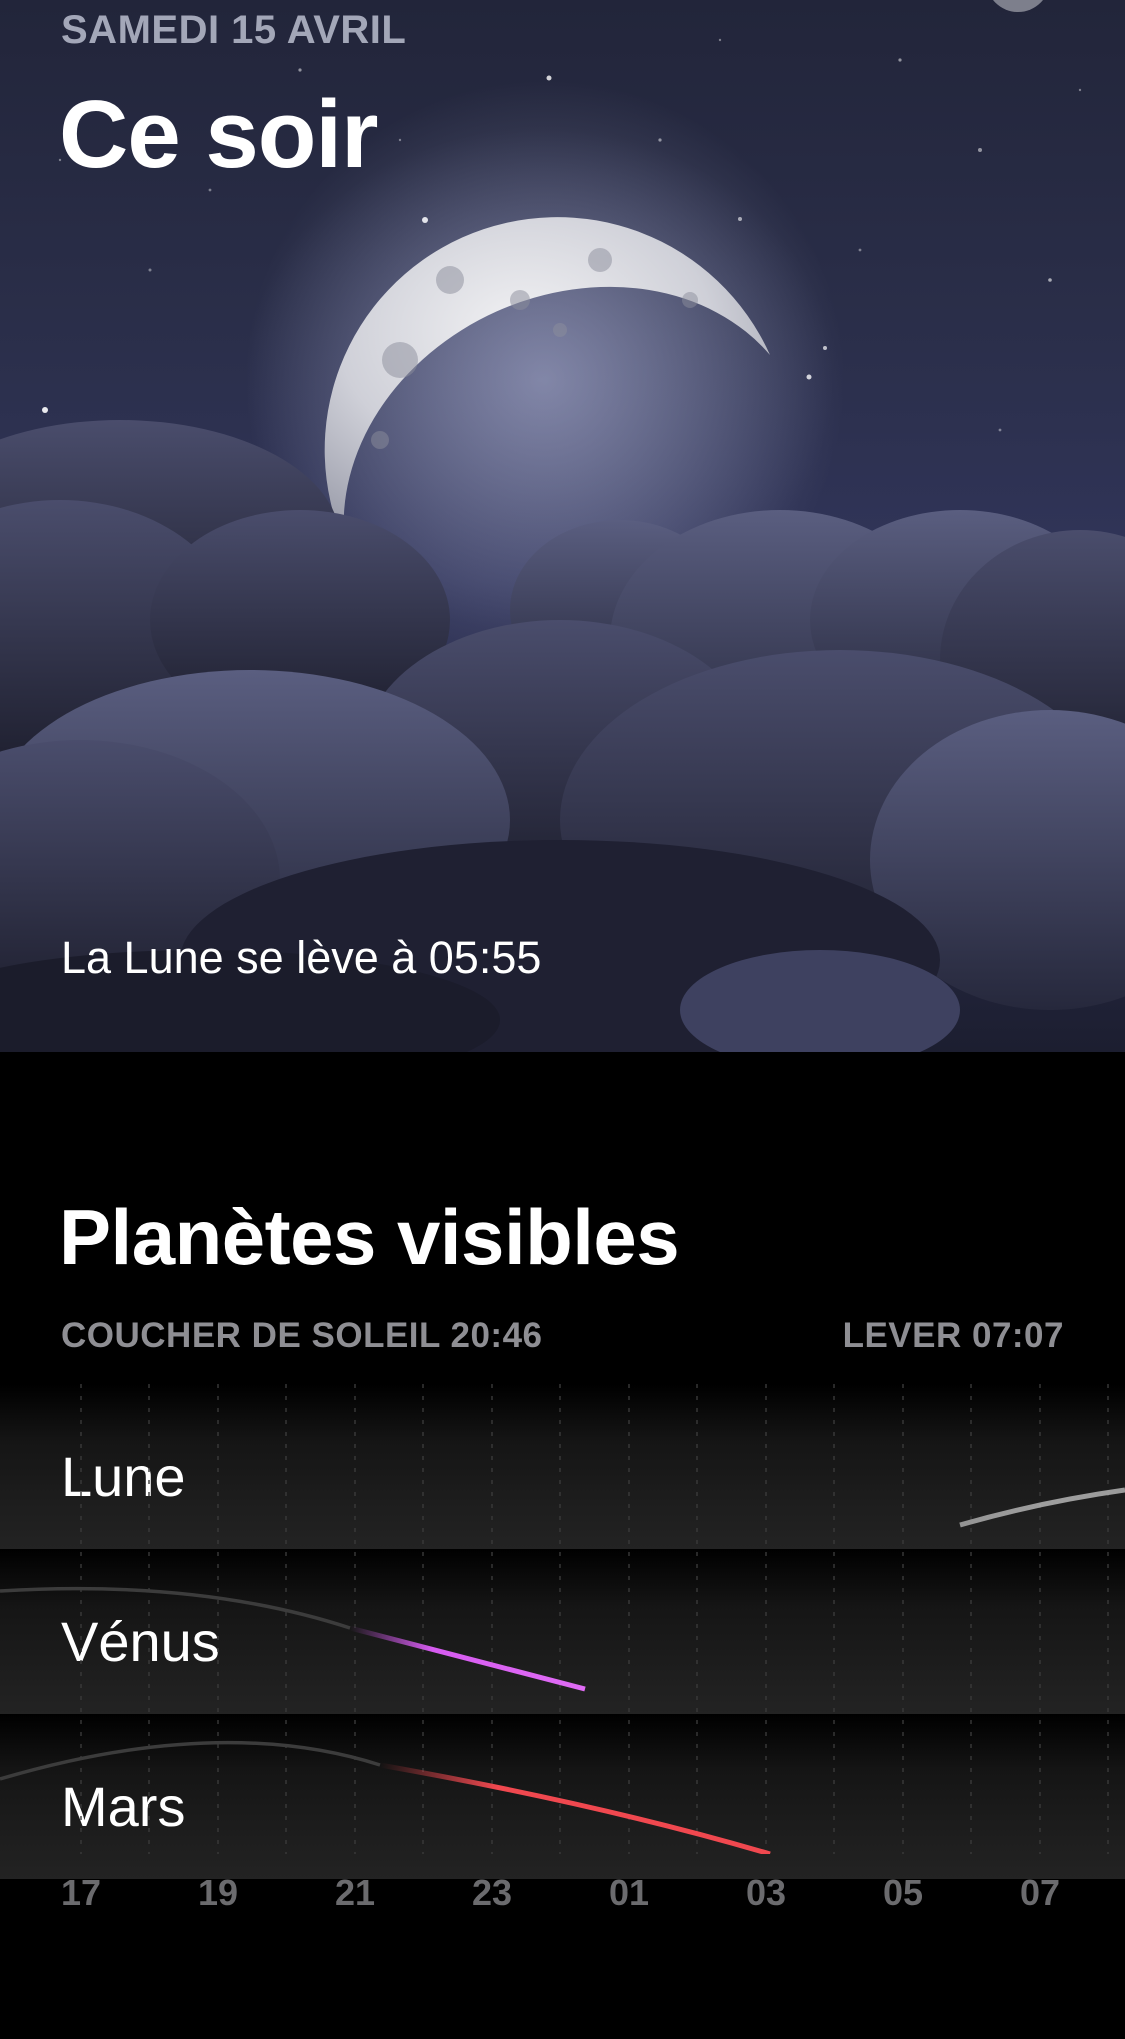 This screenshot has width=1125, height=2039. What do you see at coordinates (218, 134) in the screenshot?
I see `page-title: Ce soir` at bounding box center [218, 134].